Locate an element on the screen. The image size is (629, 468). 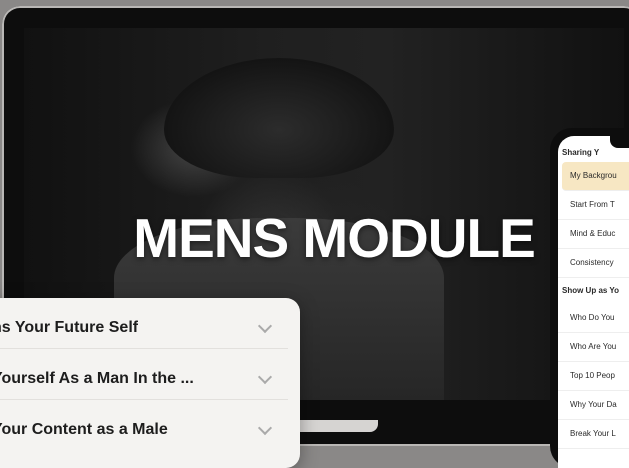
phone-notch is located at coordinates (619, 141).